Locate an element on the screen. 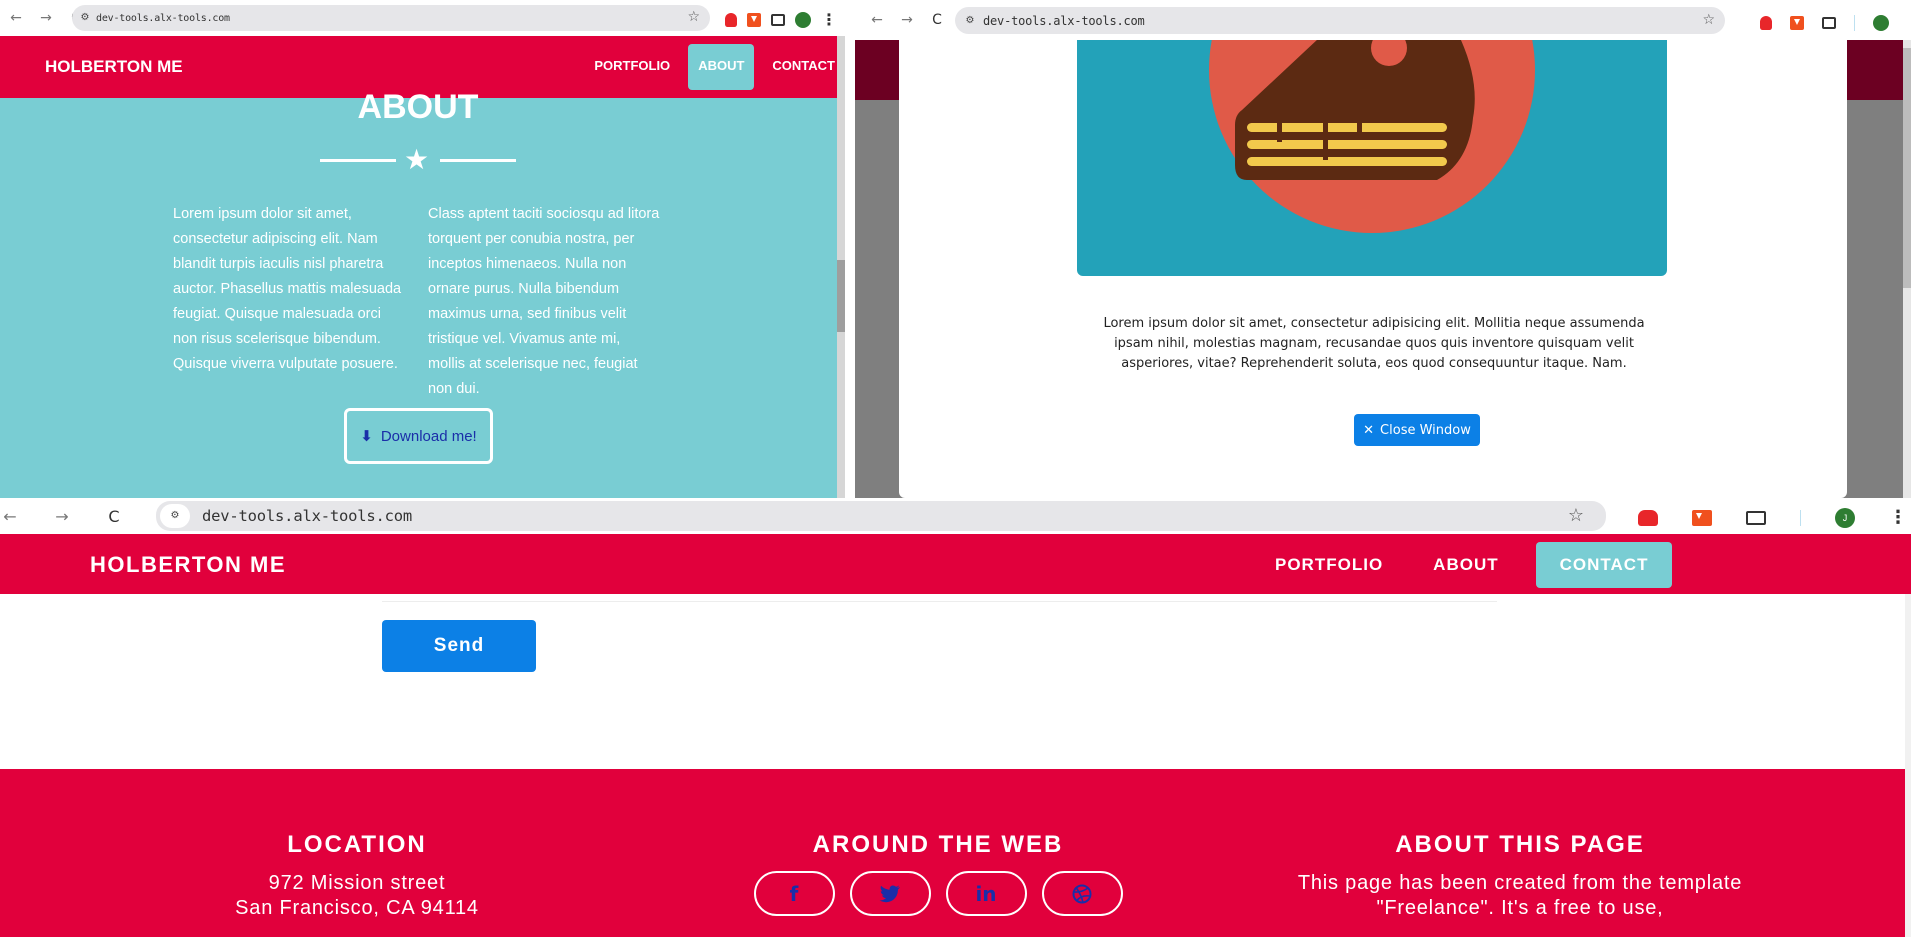 This screenshot has height=937, width=1911. dribbble-icon is located at coordinates (1082, 893).